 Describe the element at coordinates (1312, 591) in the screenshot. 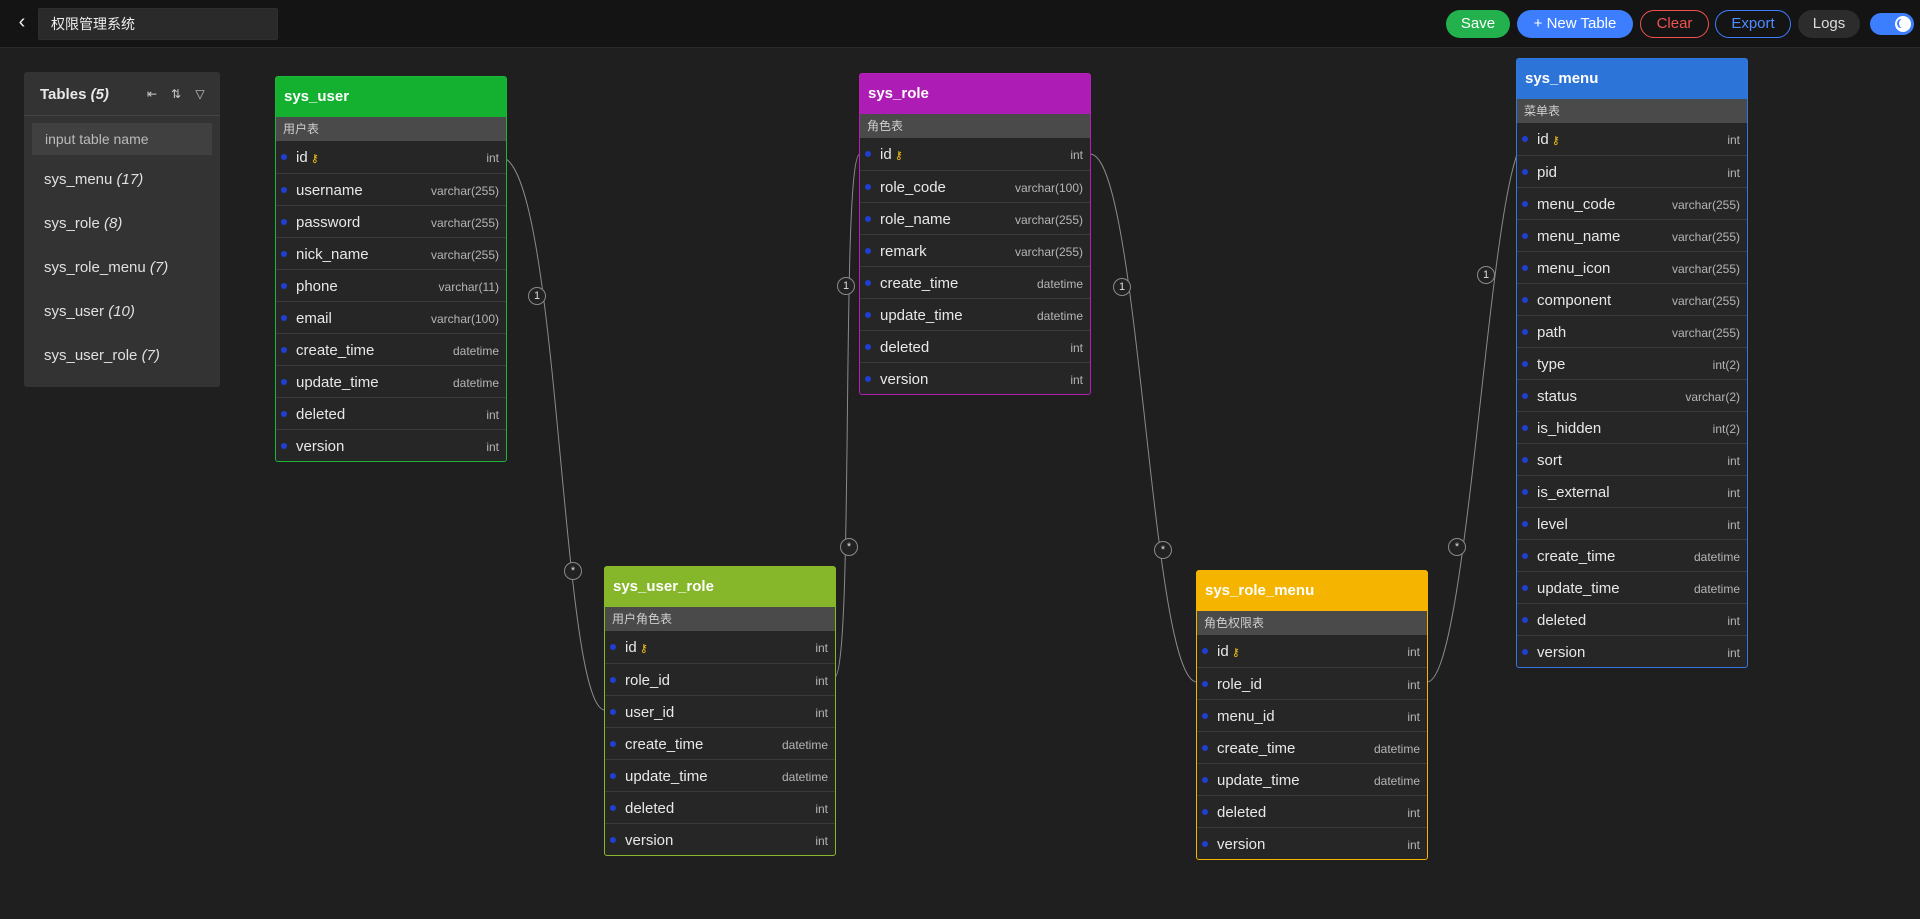

I see `table-name: sys_role_menu` at that location.